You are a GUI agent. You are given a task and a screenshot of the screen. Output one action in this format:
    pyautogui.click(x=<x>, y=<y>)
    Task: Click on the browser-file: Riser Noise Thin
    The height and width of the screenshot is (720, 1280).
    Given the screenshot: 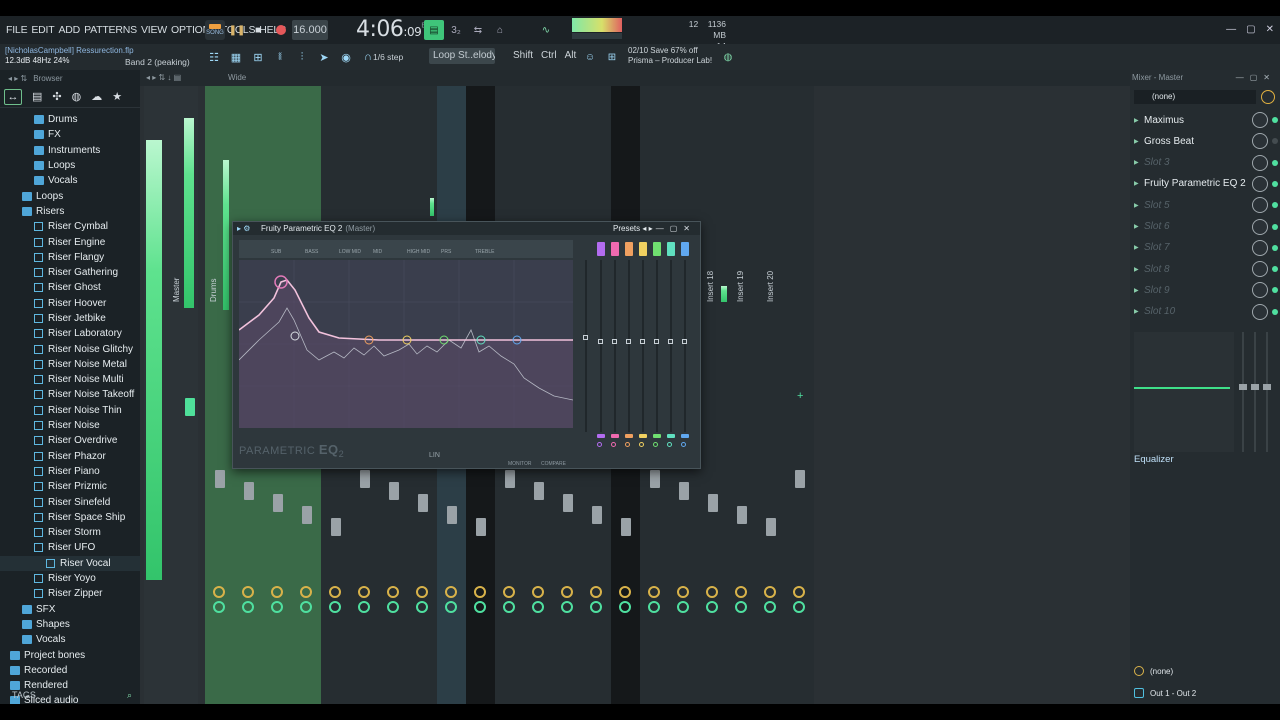 What is the action you would take?
    pyautogui.click(x=70, y=410)
    